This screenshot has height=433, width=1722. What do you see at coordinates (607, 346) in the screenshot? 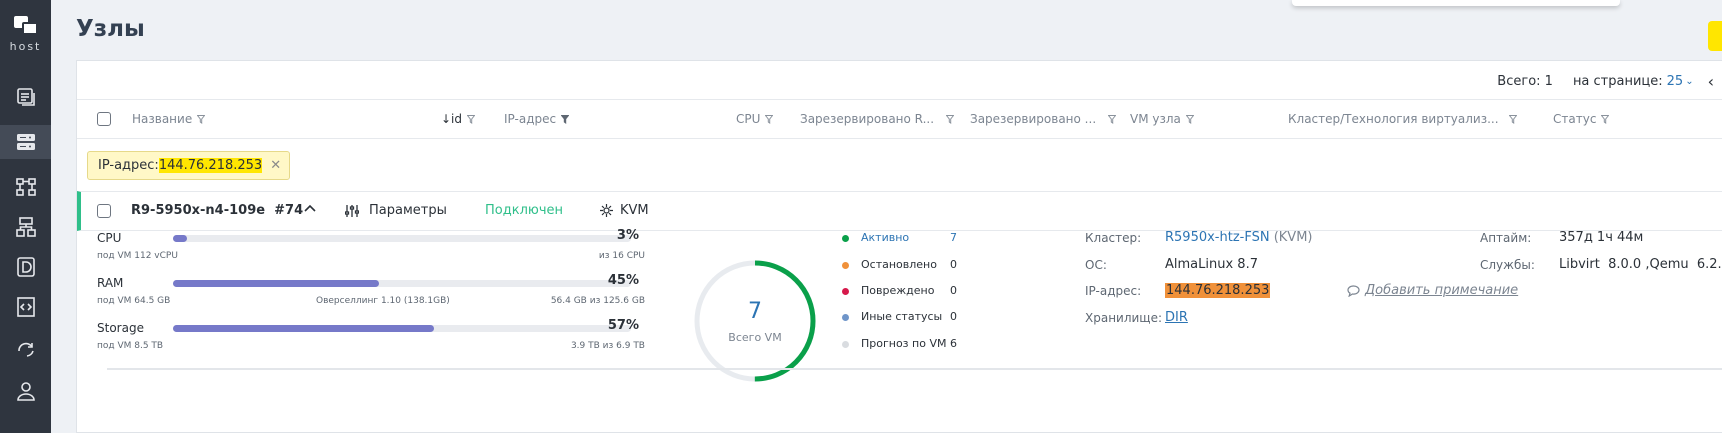
I see `resource-total: 3.9 TB из 6.9 TB` at bounding box center [607, 346].